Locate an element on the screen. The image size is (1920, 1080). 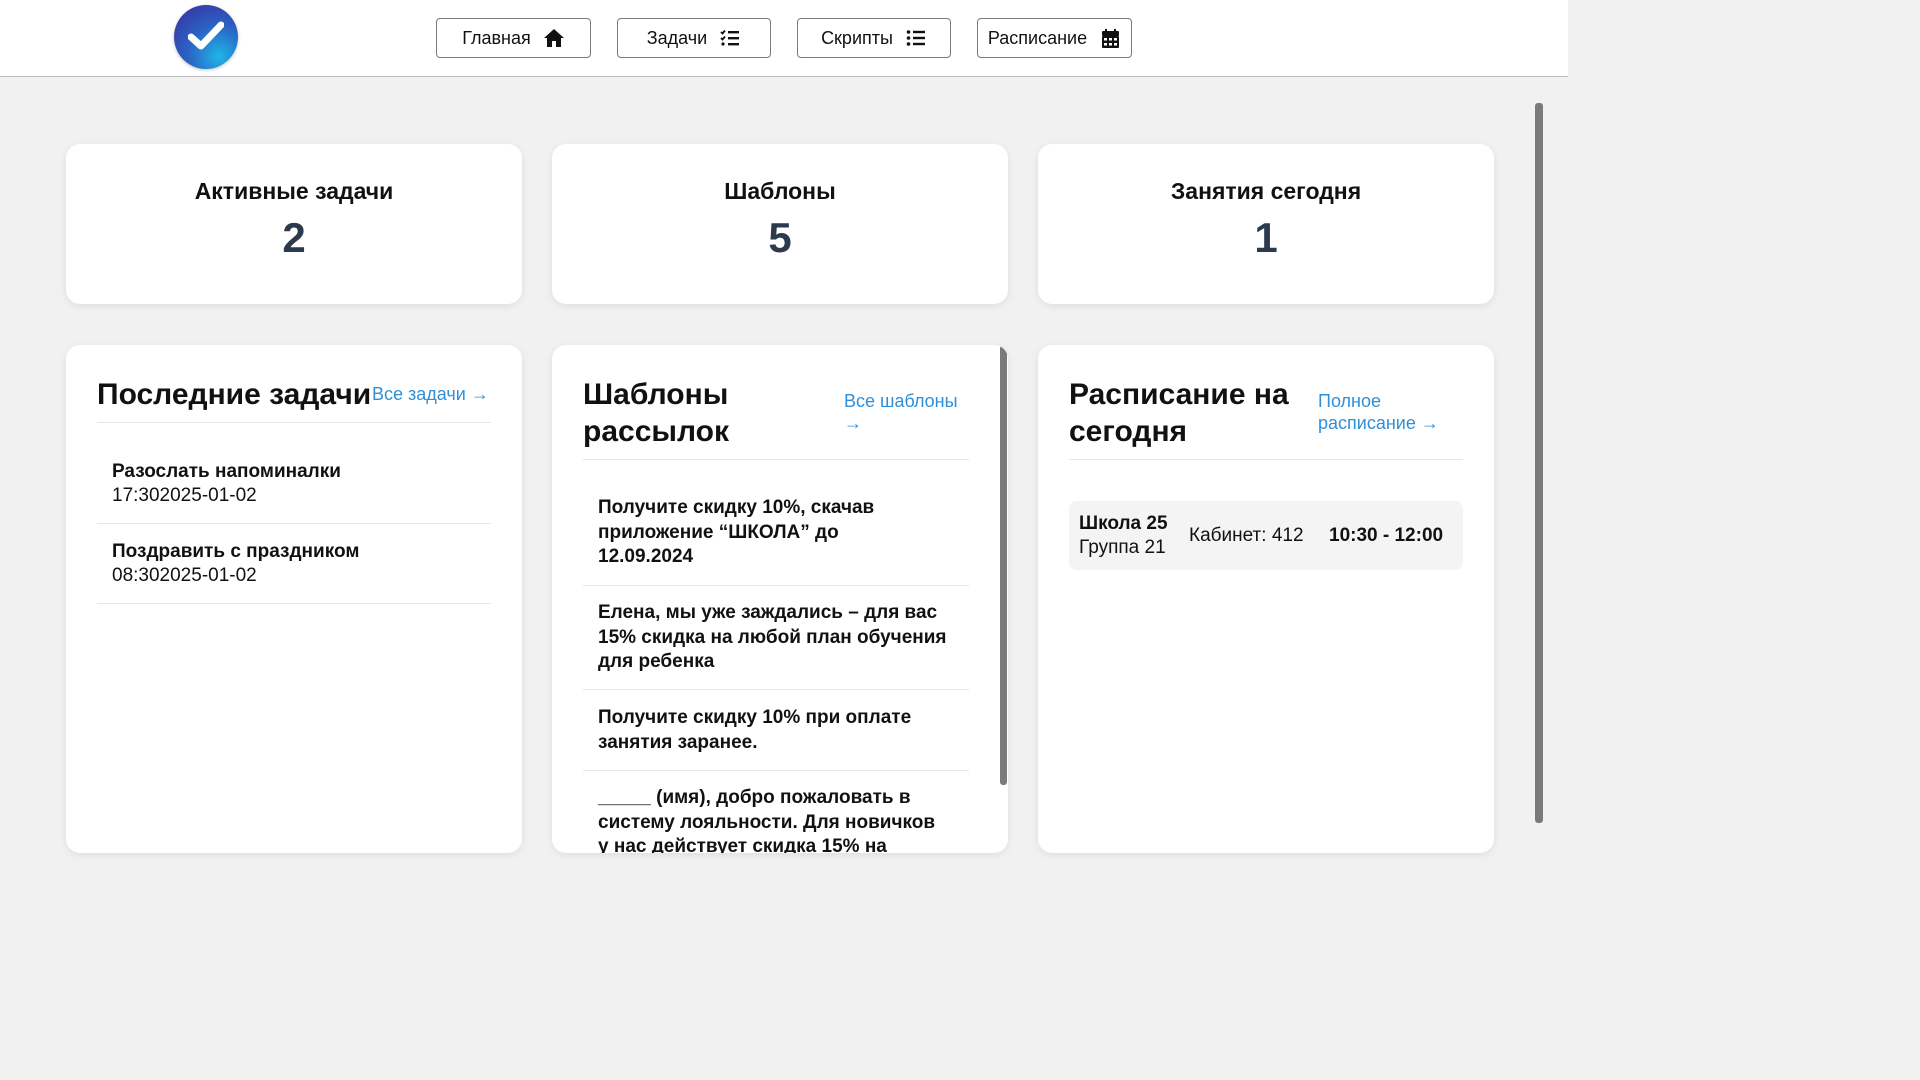
task-list-icon is located at coordinates (730, 38).